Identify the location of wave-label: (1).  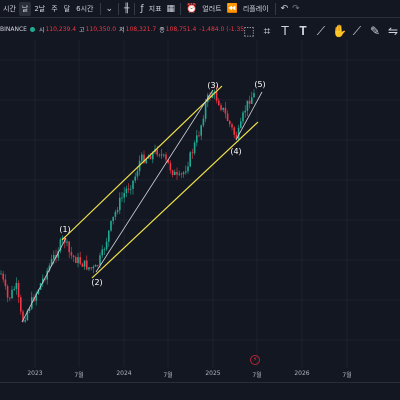
(64, 229).